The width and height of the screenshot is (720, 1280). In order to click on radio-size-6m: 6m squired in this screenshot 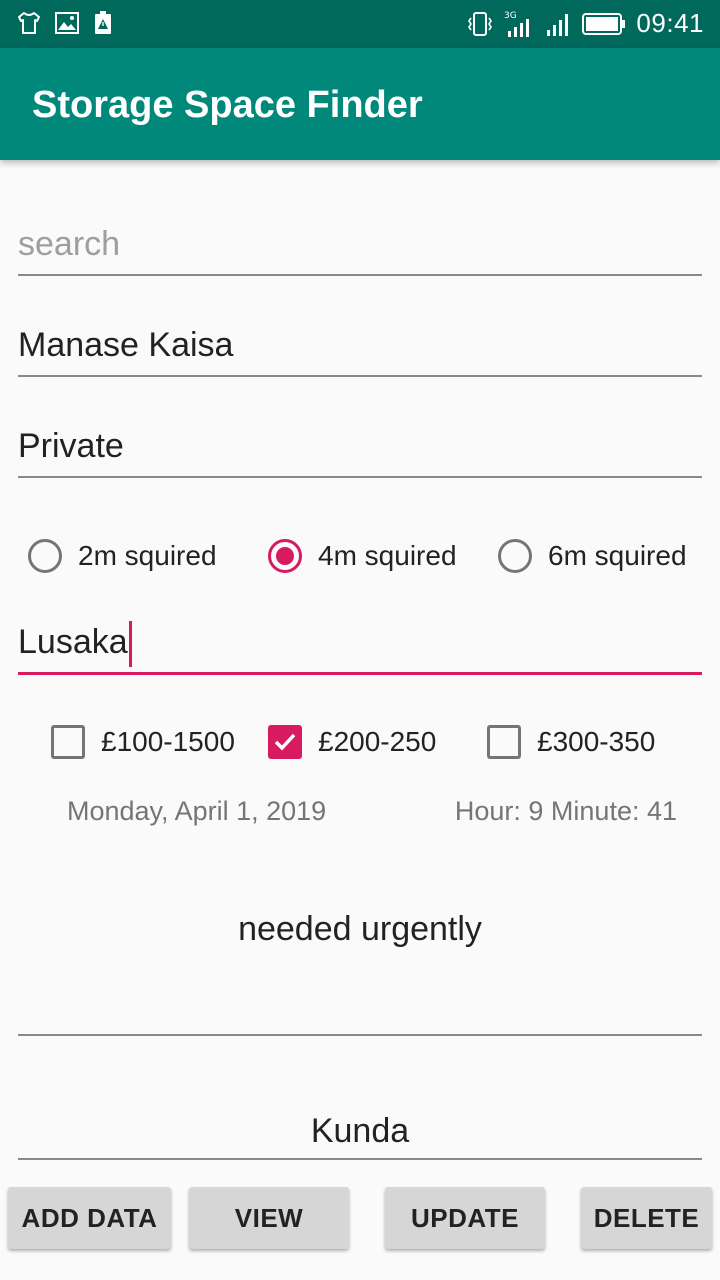, I will do `click(592, 556)`.